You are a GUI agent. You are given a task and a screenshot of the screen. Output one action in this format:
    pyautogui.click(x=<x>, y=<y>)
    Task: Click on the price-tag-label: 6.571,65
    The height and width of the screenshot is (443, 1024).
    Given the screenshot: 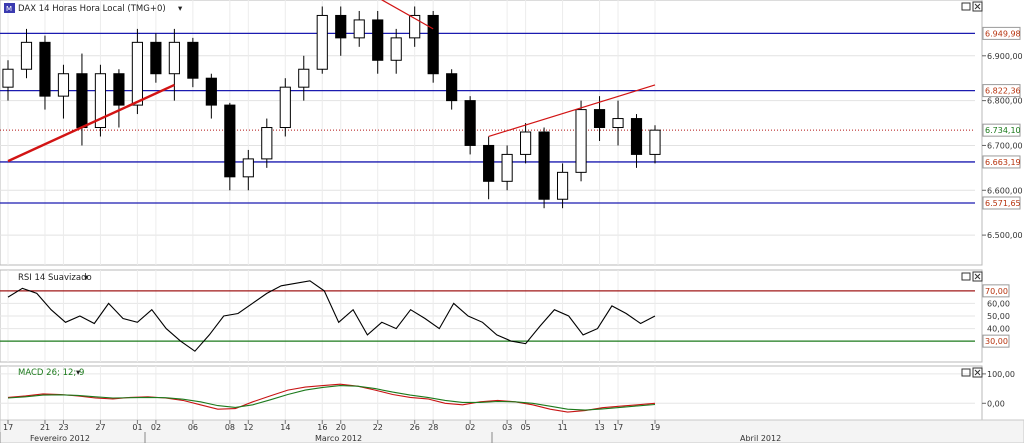 What is the action you would take?
    pyautogui.click(x=1003, y=203)
    